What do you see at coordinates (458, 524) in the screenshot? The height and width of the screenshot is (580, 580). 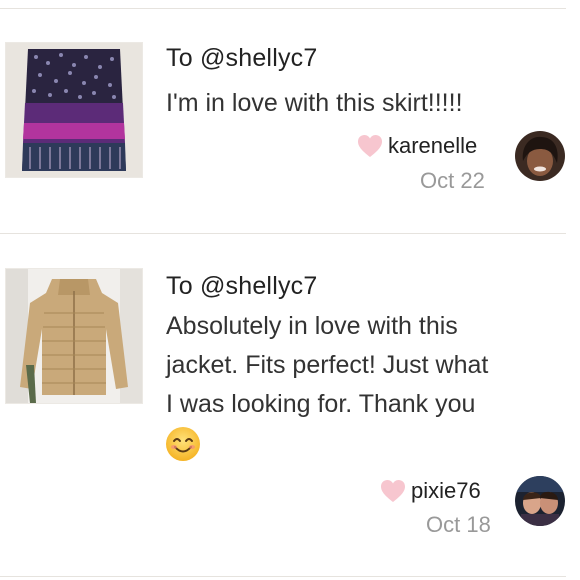 I see `review-date: Oct 18` at bounding box center [458, 524].